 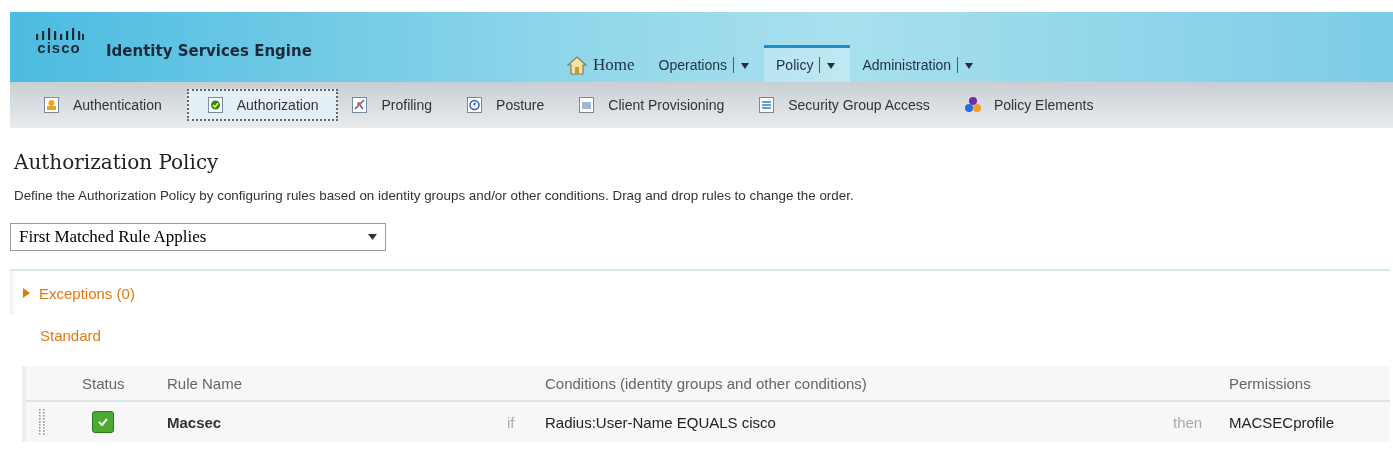 What do you see at coordinates (1188, 422) in the screenshot?
I see `keyword-text: then` at bounding box center [1188, 422].